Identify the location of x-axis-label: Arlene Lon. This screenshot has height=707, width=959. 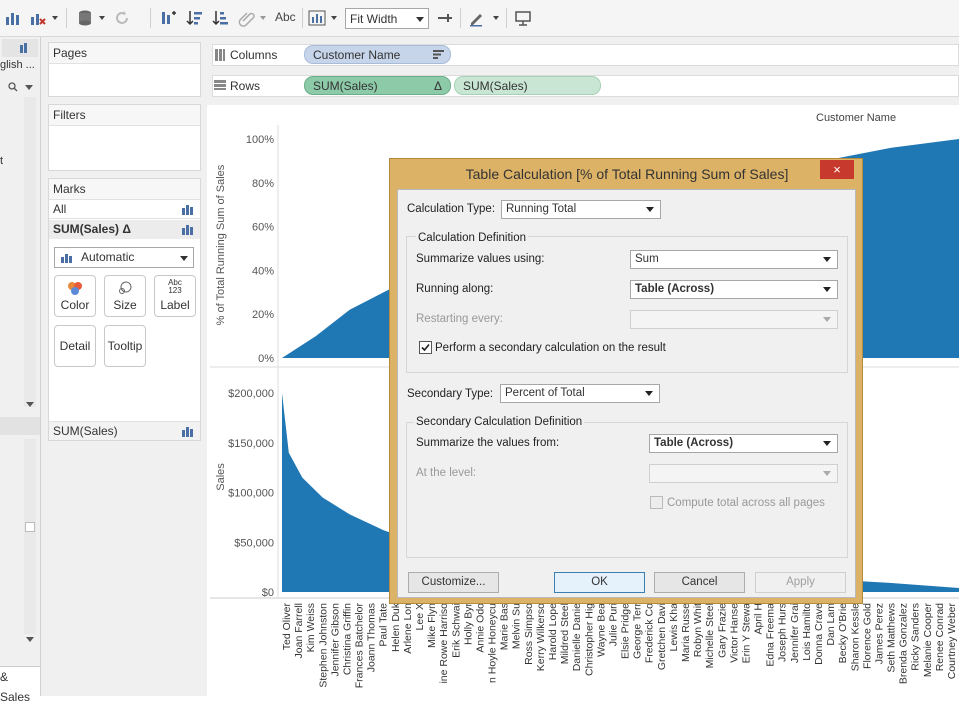
(408, 628).